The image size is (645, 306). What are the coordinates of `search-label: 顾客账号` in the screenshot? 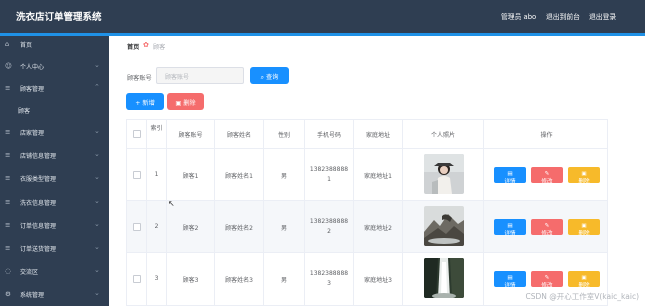 It's located at (139, 78).